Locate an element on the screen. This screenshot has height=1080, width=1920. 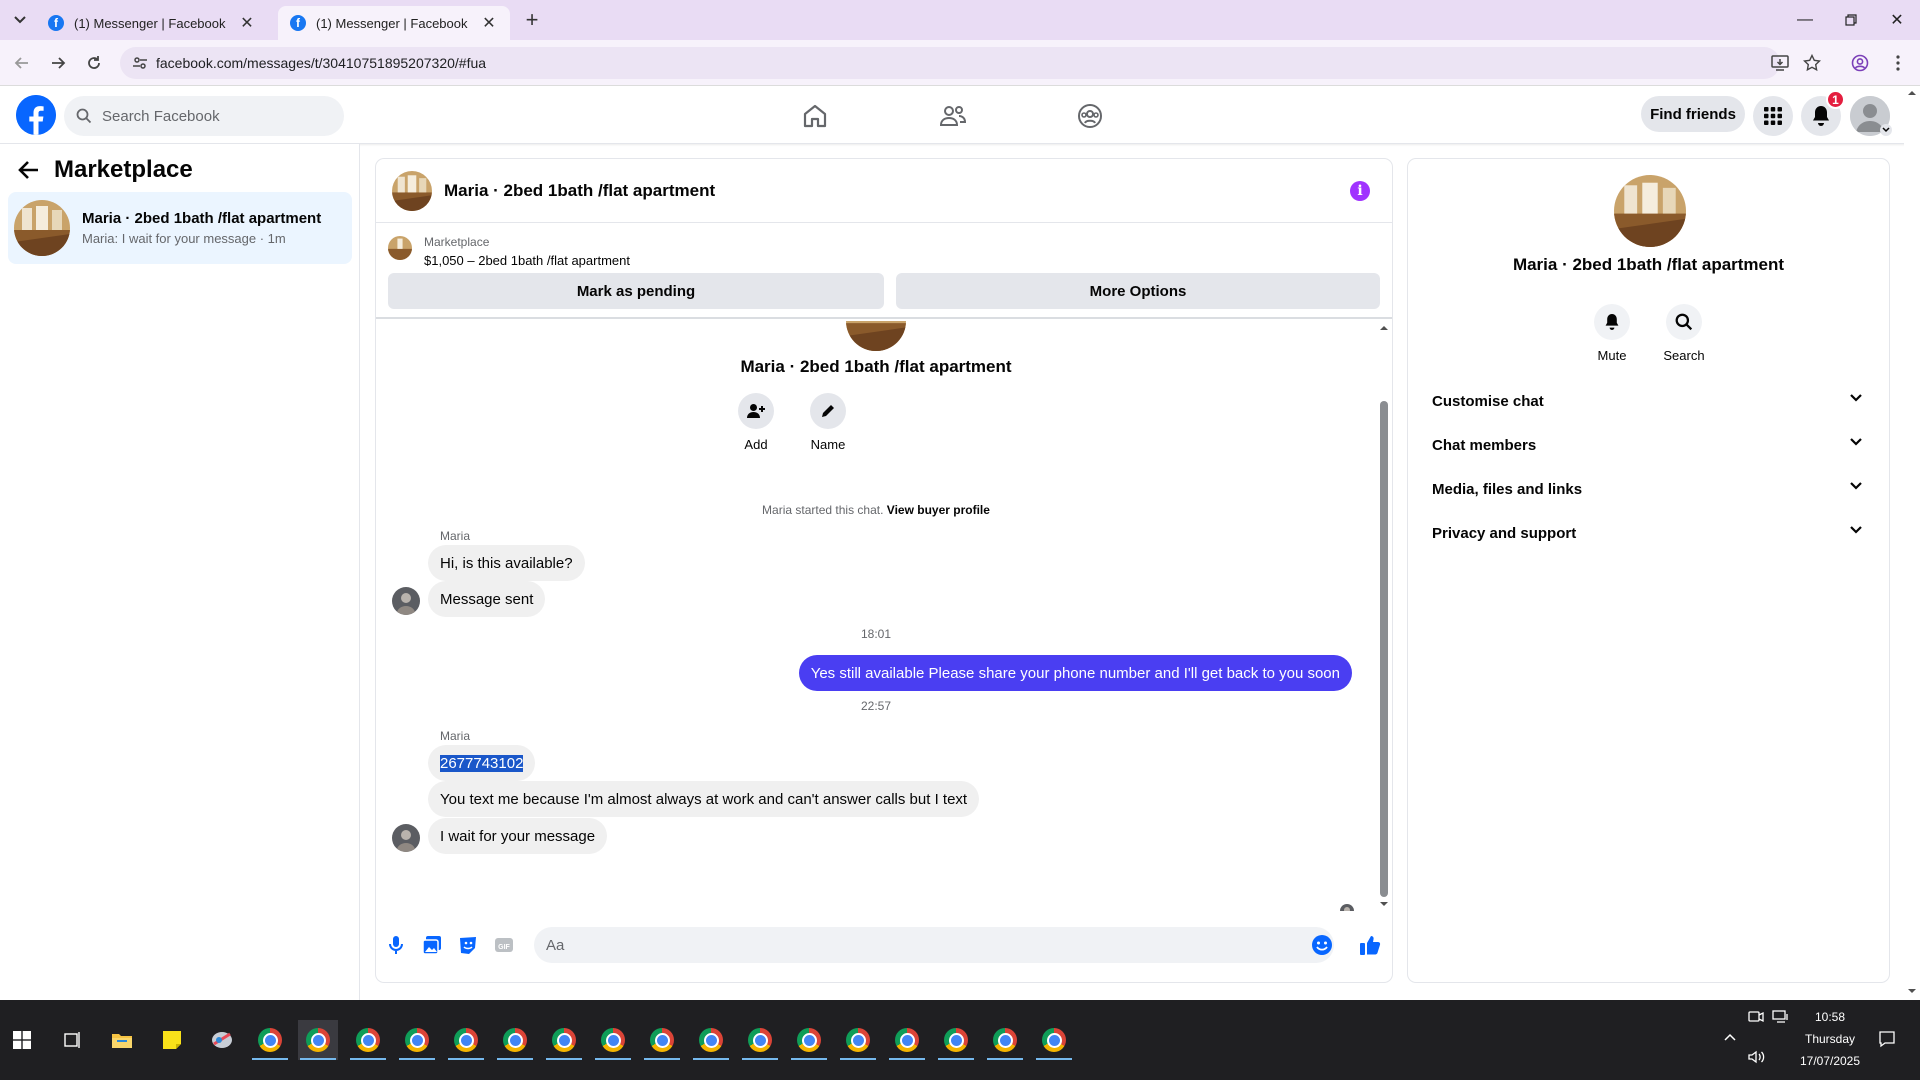
mute-button: Mute is located at coordinates (1612, 333).